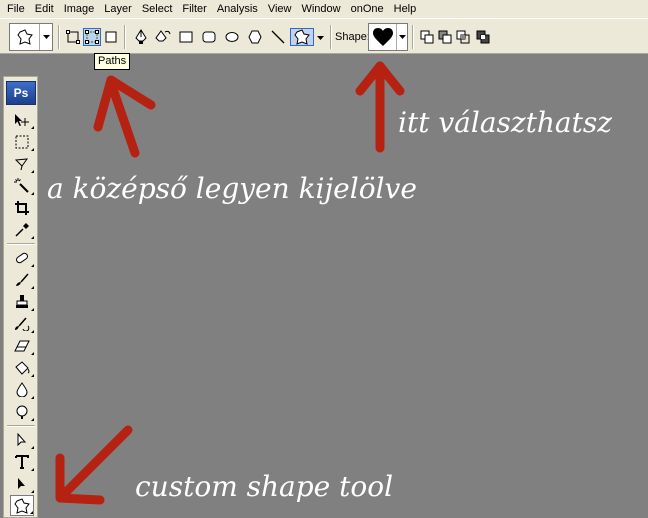  Describe the element at coordinates (264, 486) in the screenshot. I see `annotation-custom-shape-tool: custom shape tool` at that location.